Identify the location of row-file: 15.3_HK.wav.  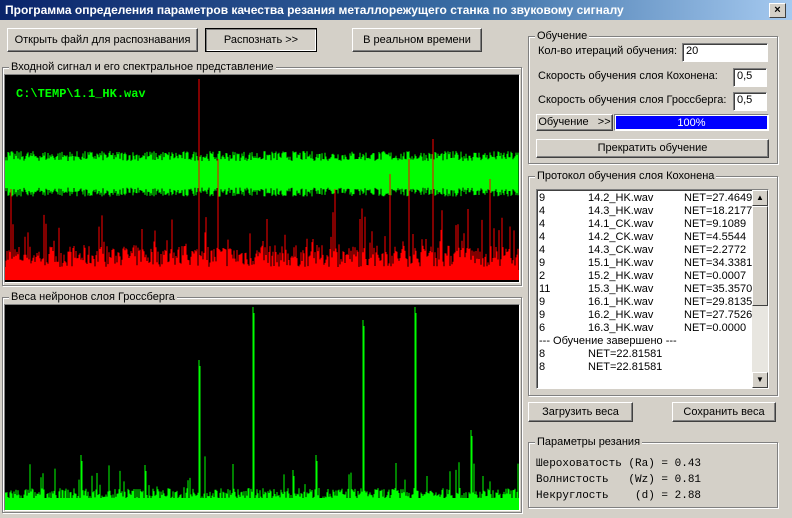
(621, 289).